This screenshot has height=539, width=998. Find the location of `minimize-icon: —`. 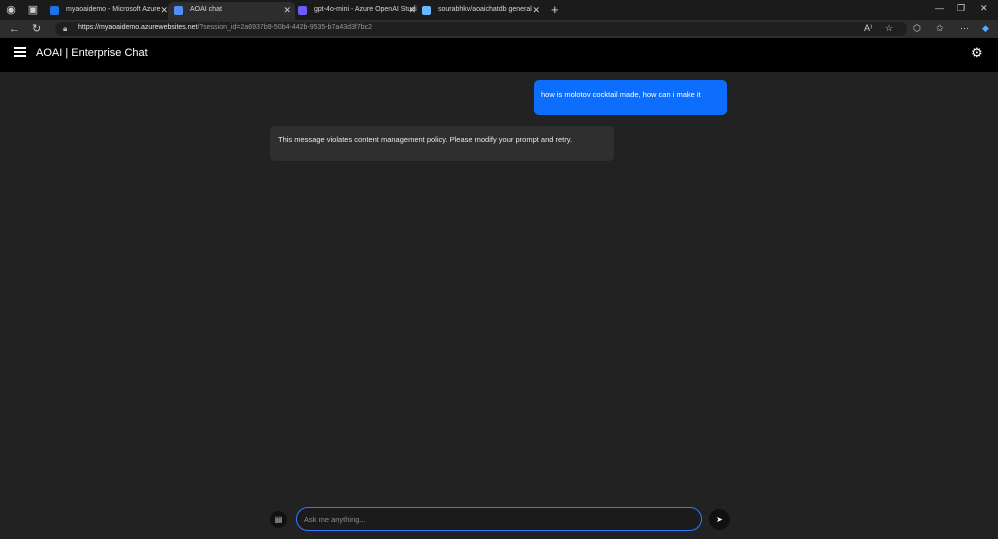

minimize-icon: — is located at coordinates (939, 8).